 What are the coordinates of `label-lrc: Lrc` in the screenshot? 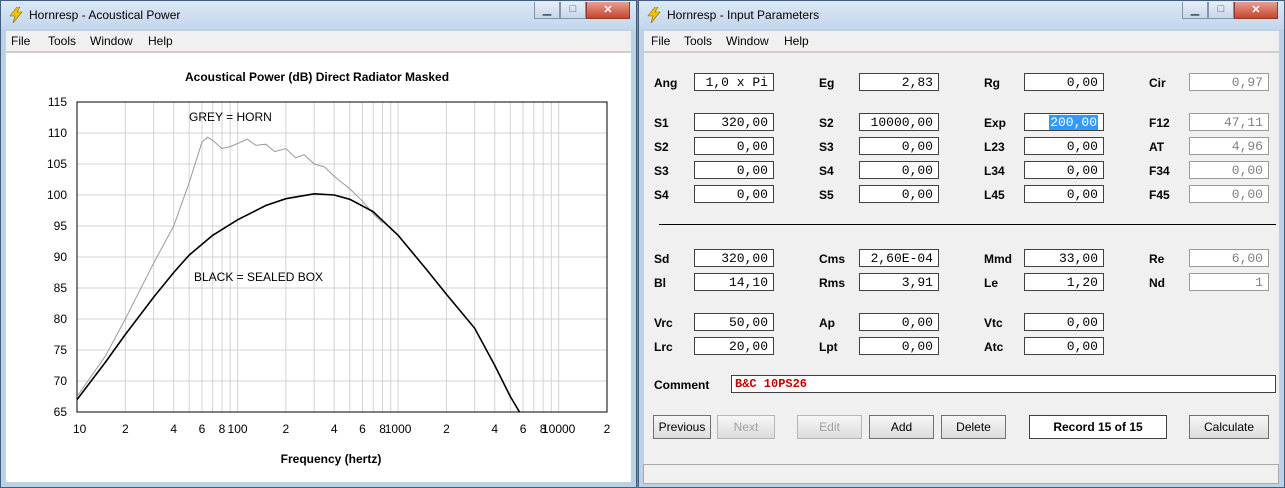 It's located at (663, 347).